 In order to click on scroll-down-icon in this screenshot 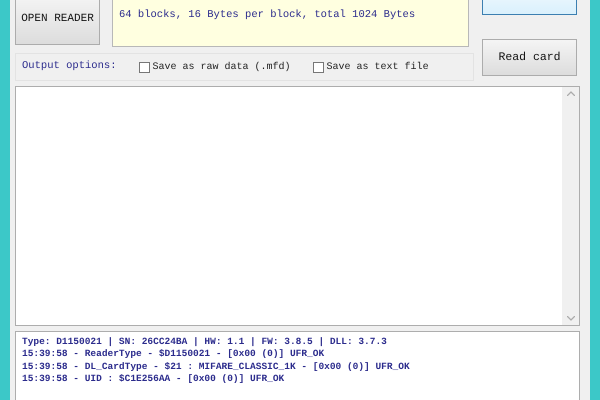, I will do `click(570, 318)`.